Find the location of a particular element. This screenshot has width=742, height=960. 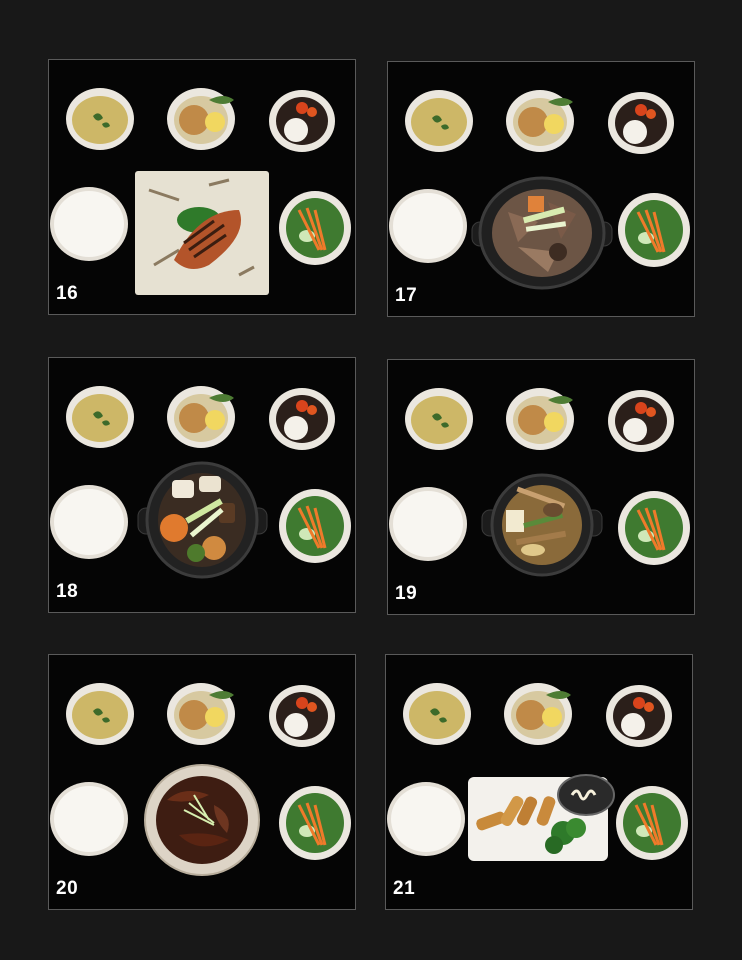

fried-platter is located at coordinates (541, 817).